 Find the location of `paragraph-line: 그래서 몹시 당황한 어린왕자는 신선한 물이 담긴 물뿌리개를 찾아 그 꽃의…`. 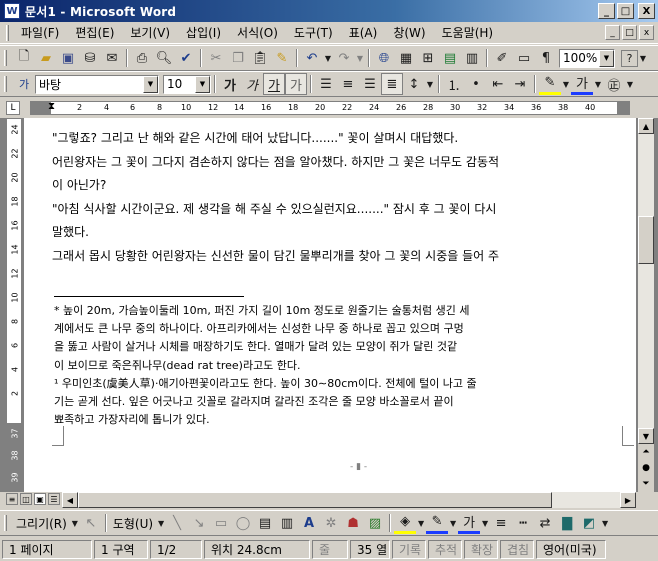

paragraph-line: 그래서 몹시 당황한 어린왕자는 신선한 물이 담긴 물뿌리개를 찾아 그 꽃의… is located at coordinates (335, 257).